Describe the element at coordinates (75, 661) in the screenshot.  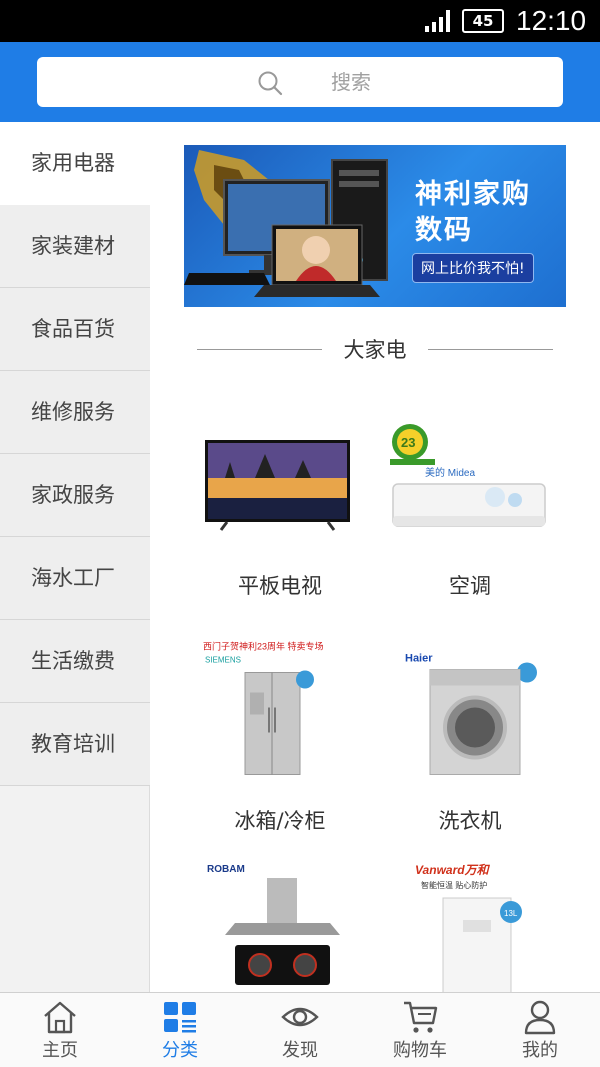
I see `sidebar-item-bill-payment: 生活缴费` at that location.